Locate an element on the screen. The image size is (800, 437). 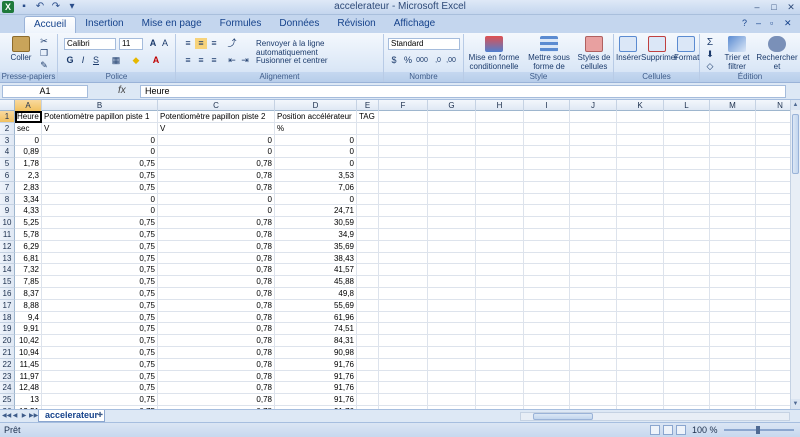
cell: V is located at coordinates (100, 128).